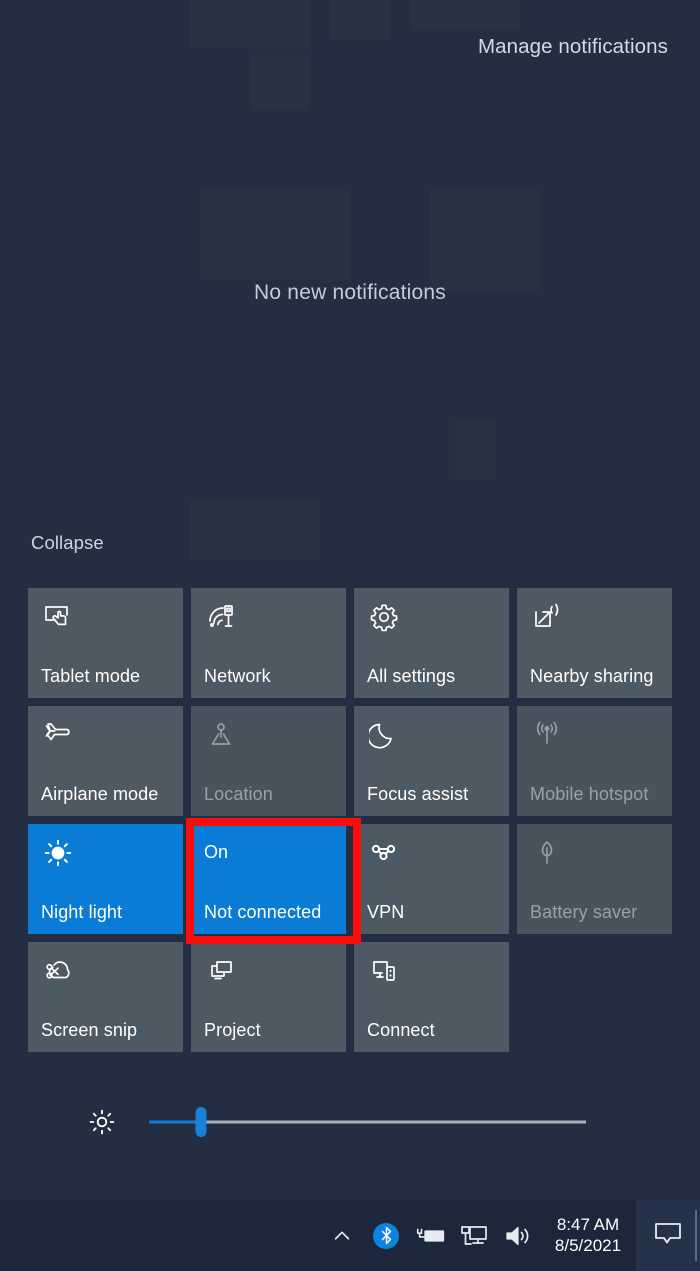  Describe the element at coordinates (547, 617) in the screenshot. I see `nearby-sharing-icon` at that location.